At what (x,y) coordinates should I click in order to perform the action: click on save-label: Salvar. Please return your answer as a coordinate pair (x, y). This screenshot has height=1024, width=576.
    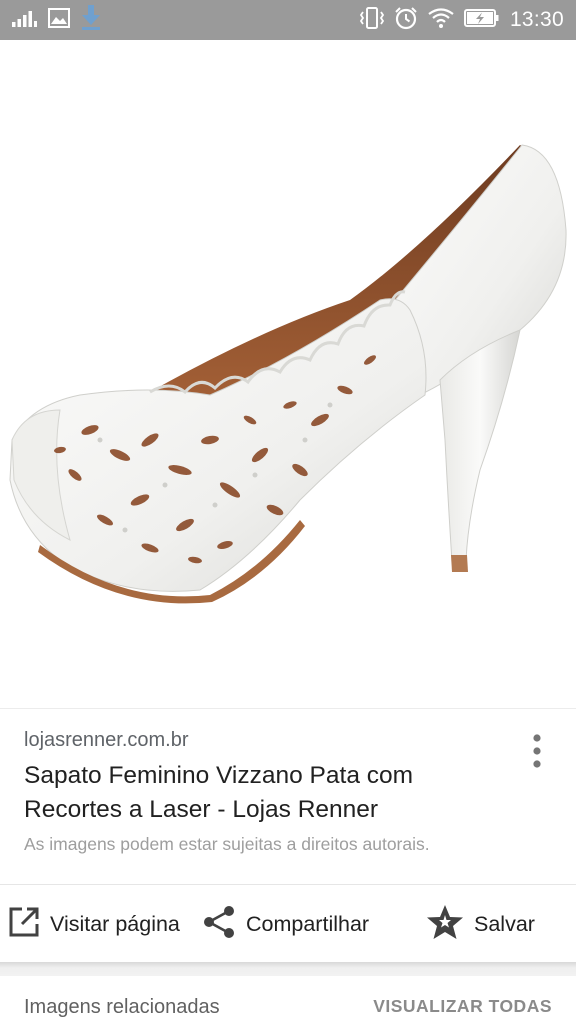
    Looking at the image, I should click on (504, 923).